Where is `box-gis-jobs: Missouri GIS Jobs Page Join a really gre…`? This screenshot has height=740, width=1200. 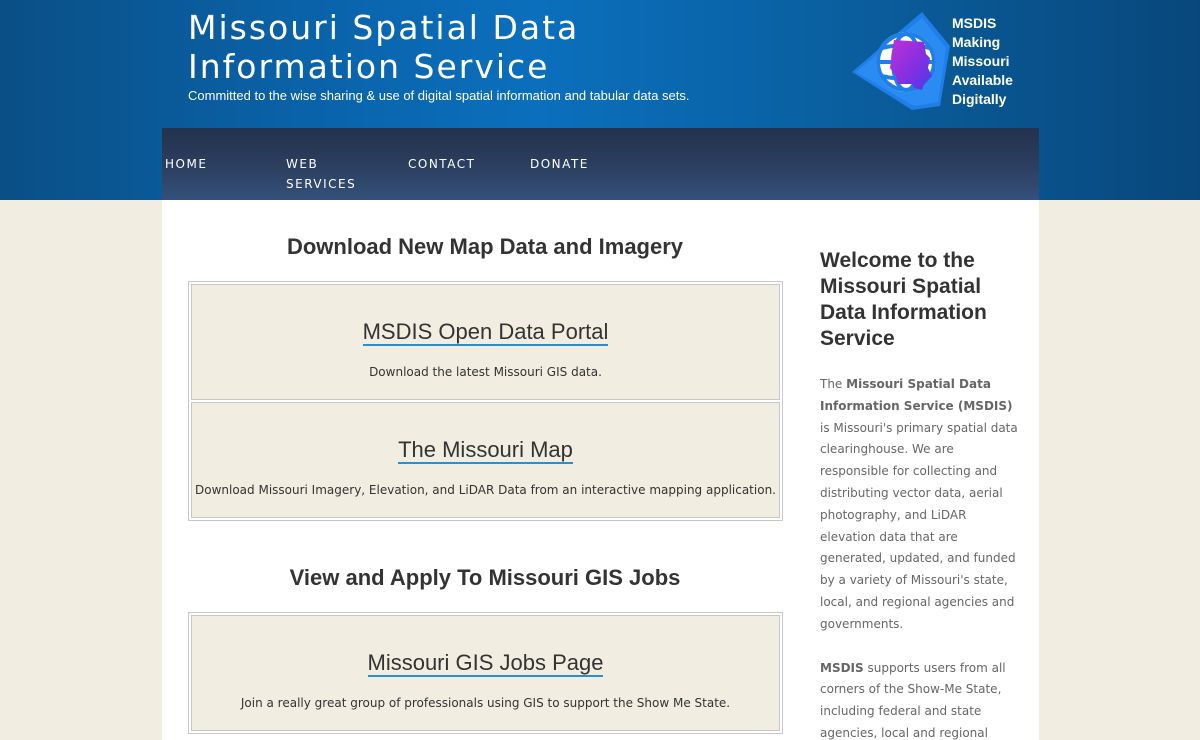 box-gis-jobs: Missouri GIS Jobs Page Join a really gre… is located at coordinates (485, 673).